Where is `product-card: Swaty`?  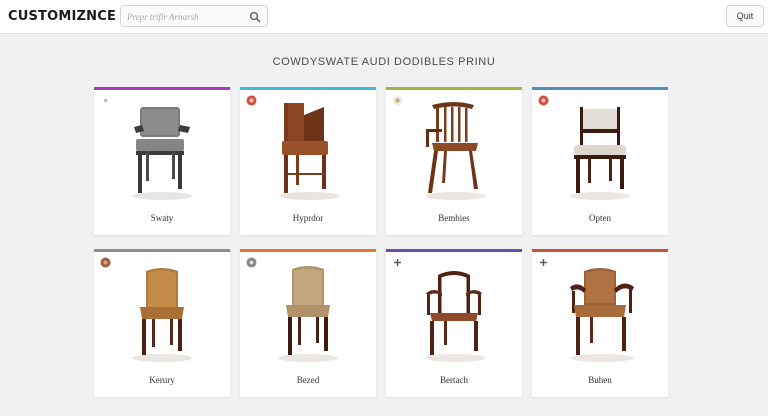 product-card: Swaty is located at coordinates (162, 161).